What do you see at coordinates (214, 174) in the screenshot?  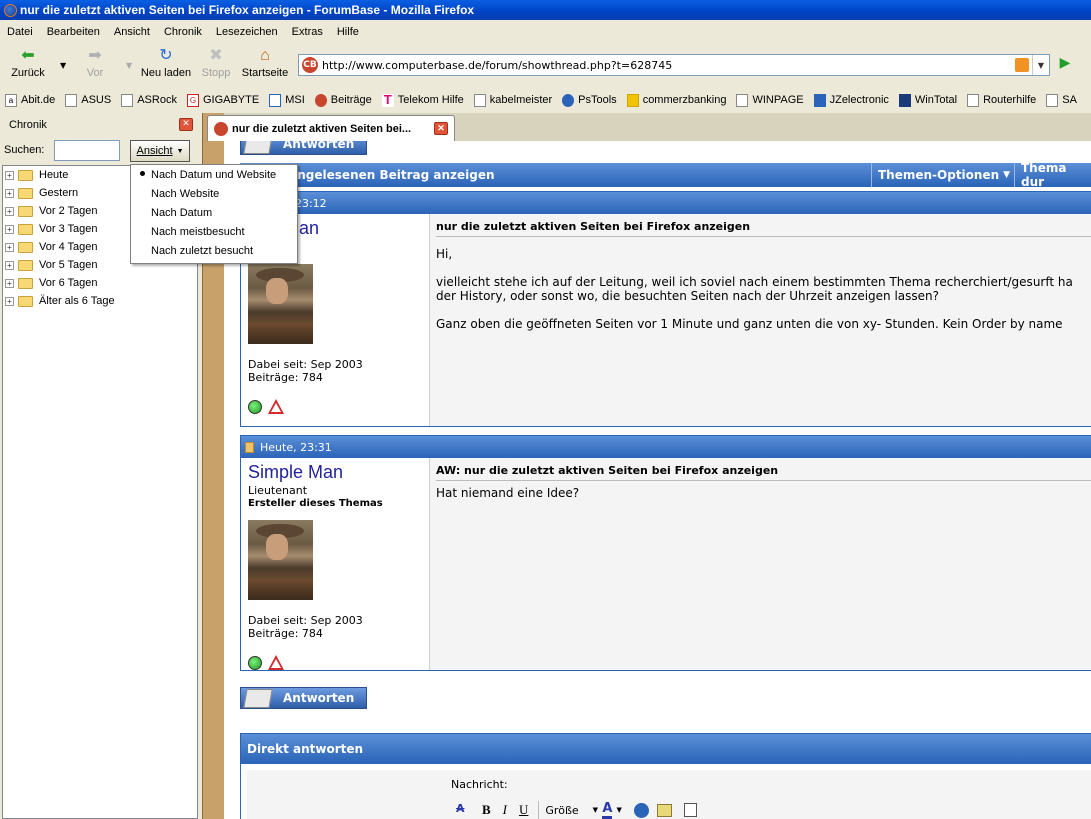 I see `view-option-date-and-site: Nach Datum und Website` at bounding box center [214, 174].